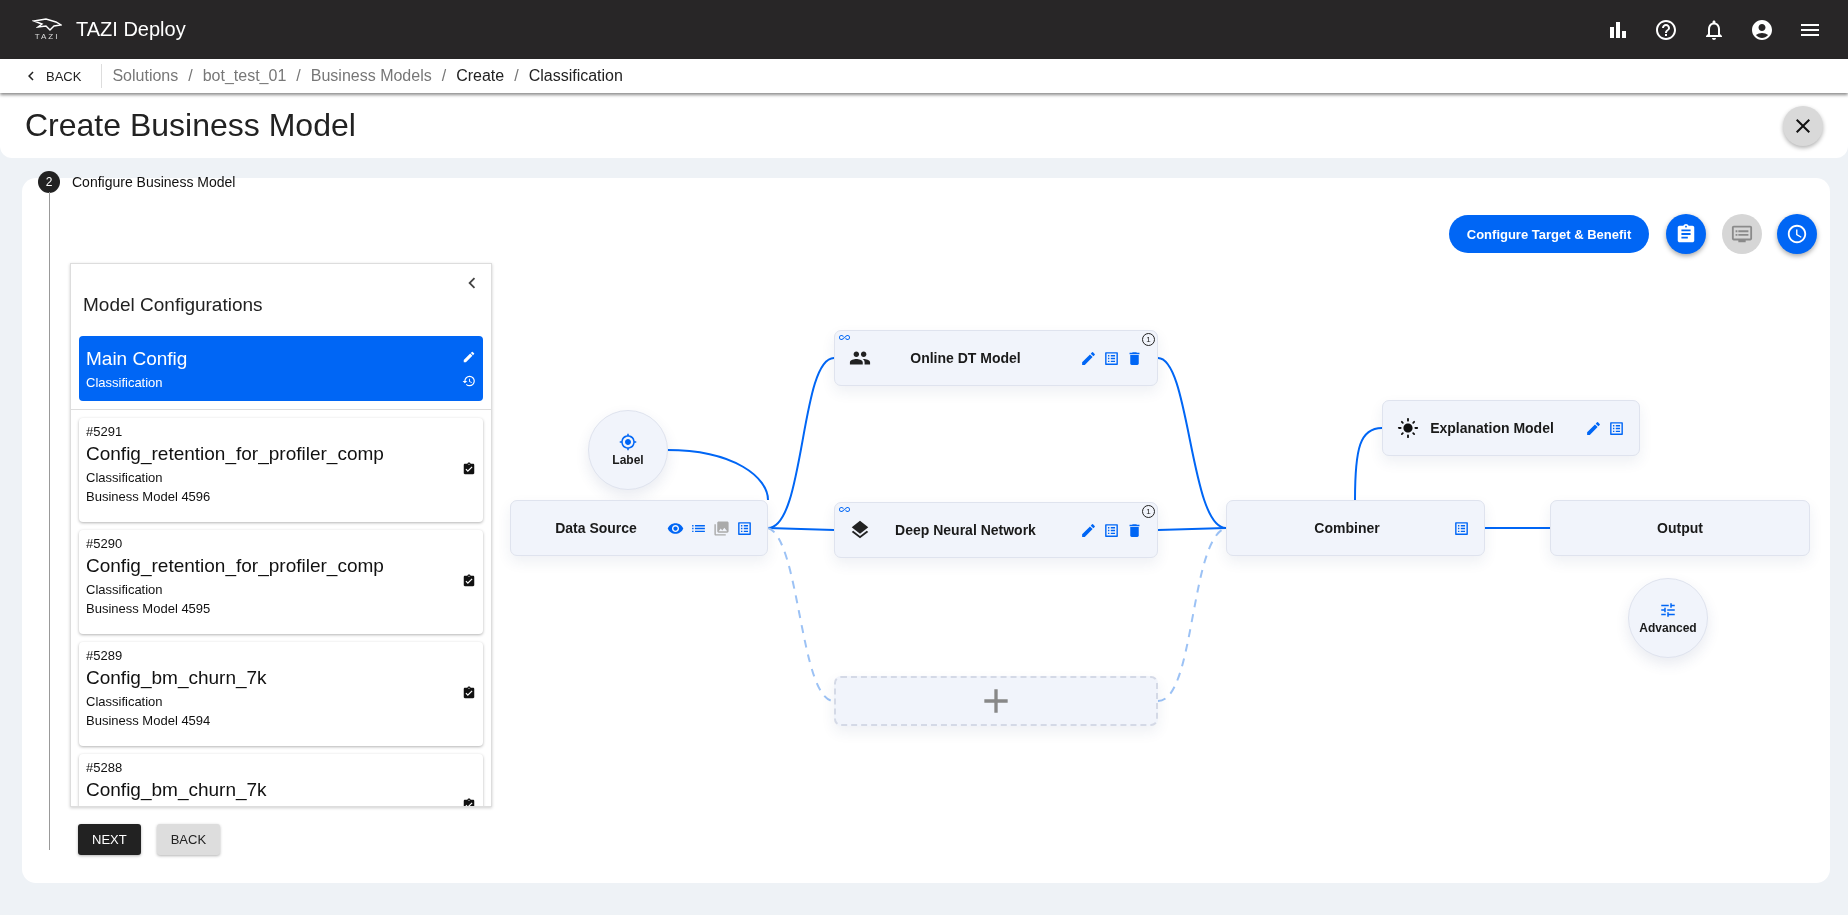 Image resolution: width=1848 pixels, height=915 pixels. What do you see at coordinates (1668, 610) in the screenshot?
I see `sliders-icon` at bounding box center [1668, 610].